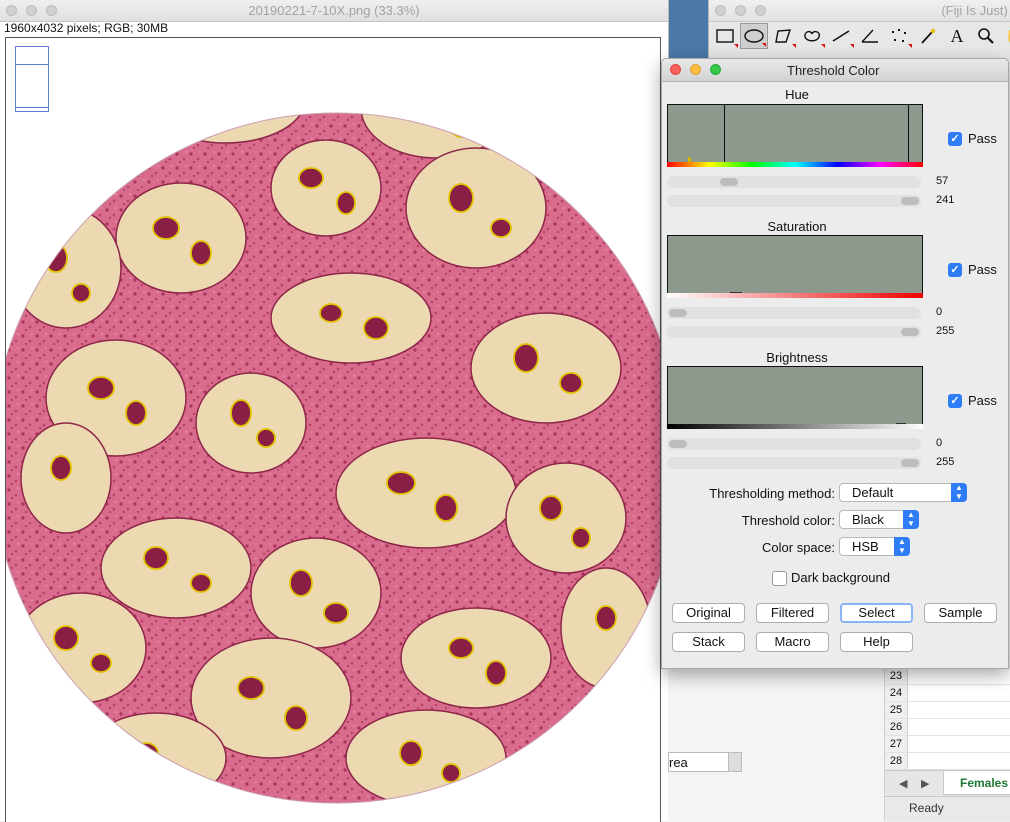 This screenshot has width=1010, height=822. I want to click on sample-button: Sample, so click(960, 613).